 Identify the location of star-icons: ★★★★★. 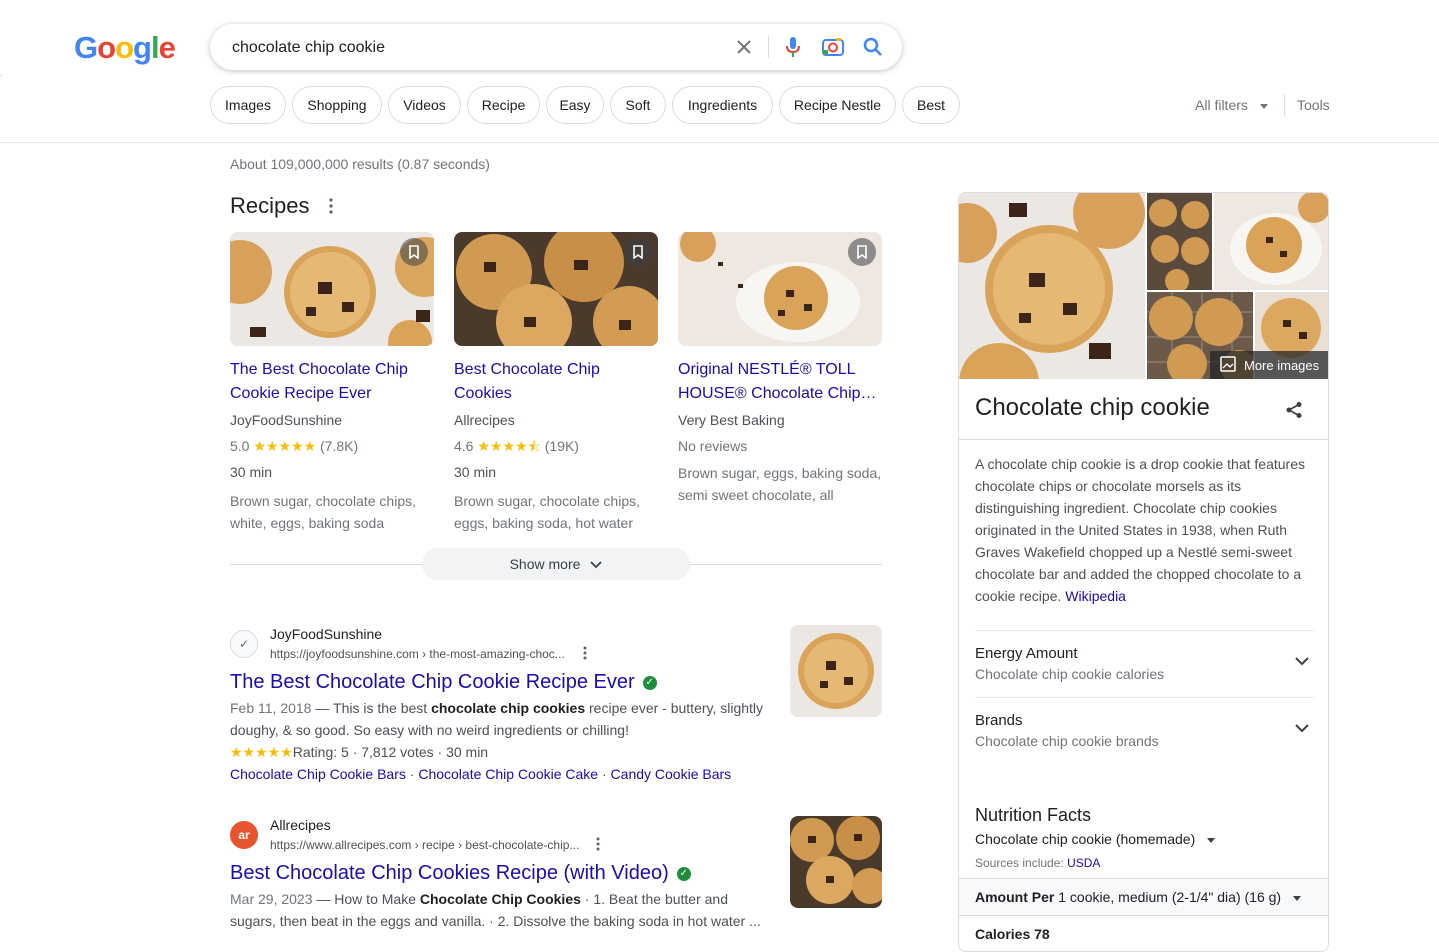
(261, 752).